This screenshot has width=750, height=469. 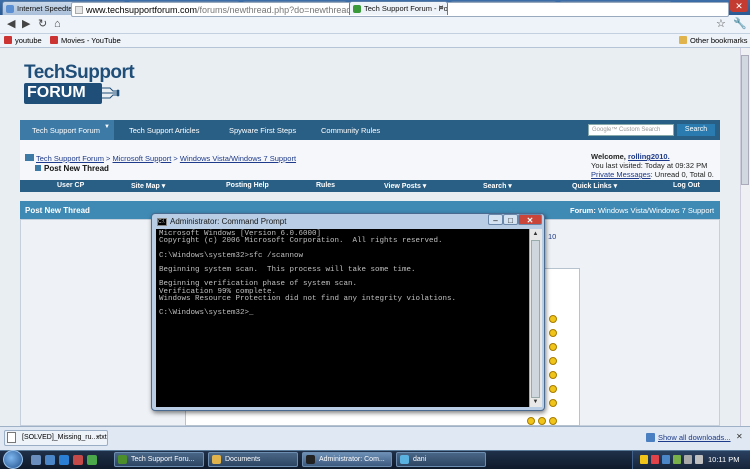 I want to click on reload-icon: ↻, so click(x=42, y=24).